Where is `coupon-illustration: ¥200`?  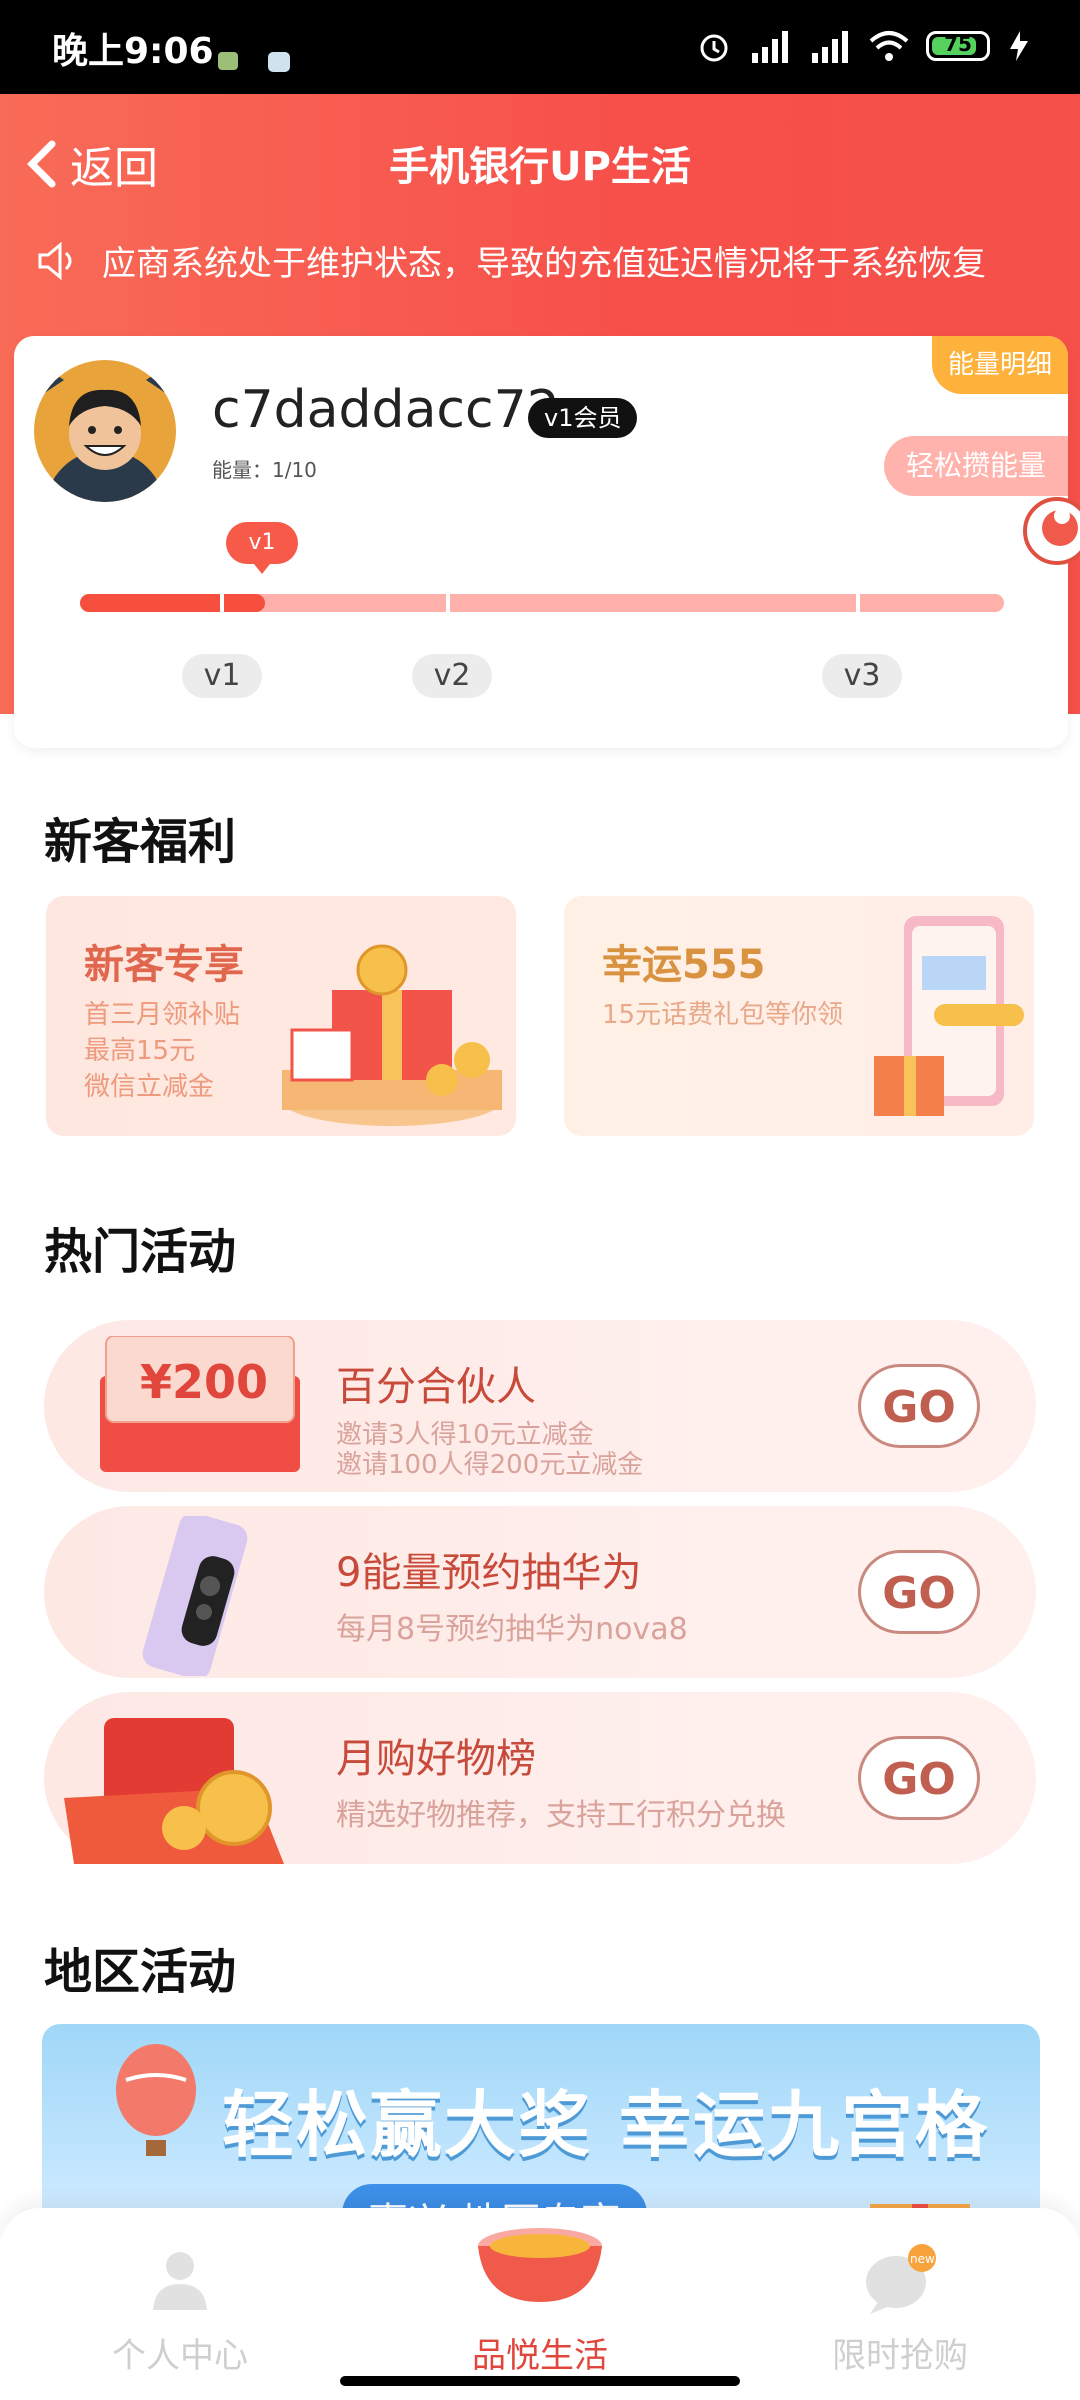
coupon-illustration: ¥200 is located at coordinates (200, 1404).